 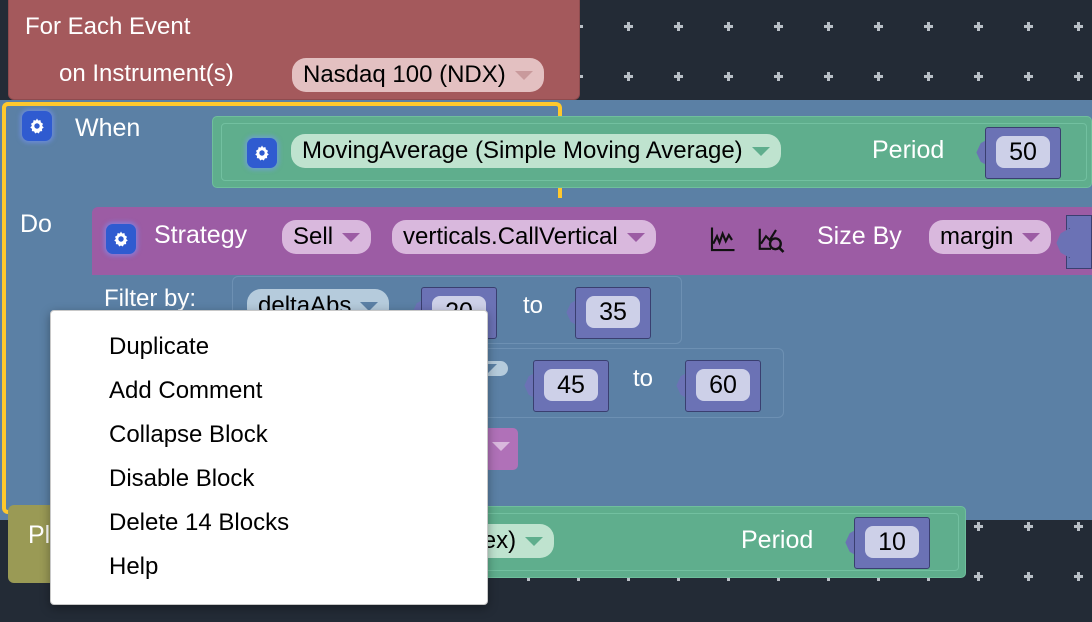 I want to click on do-label: Do, so click(x=36, y=224).